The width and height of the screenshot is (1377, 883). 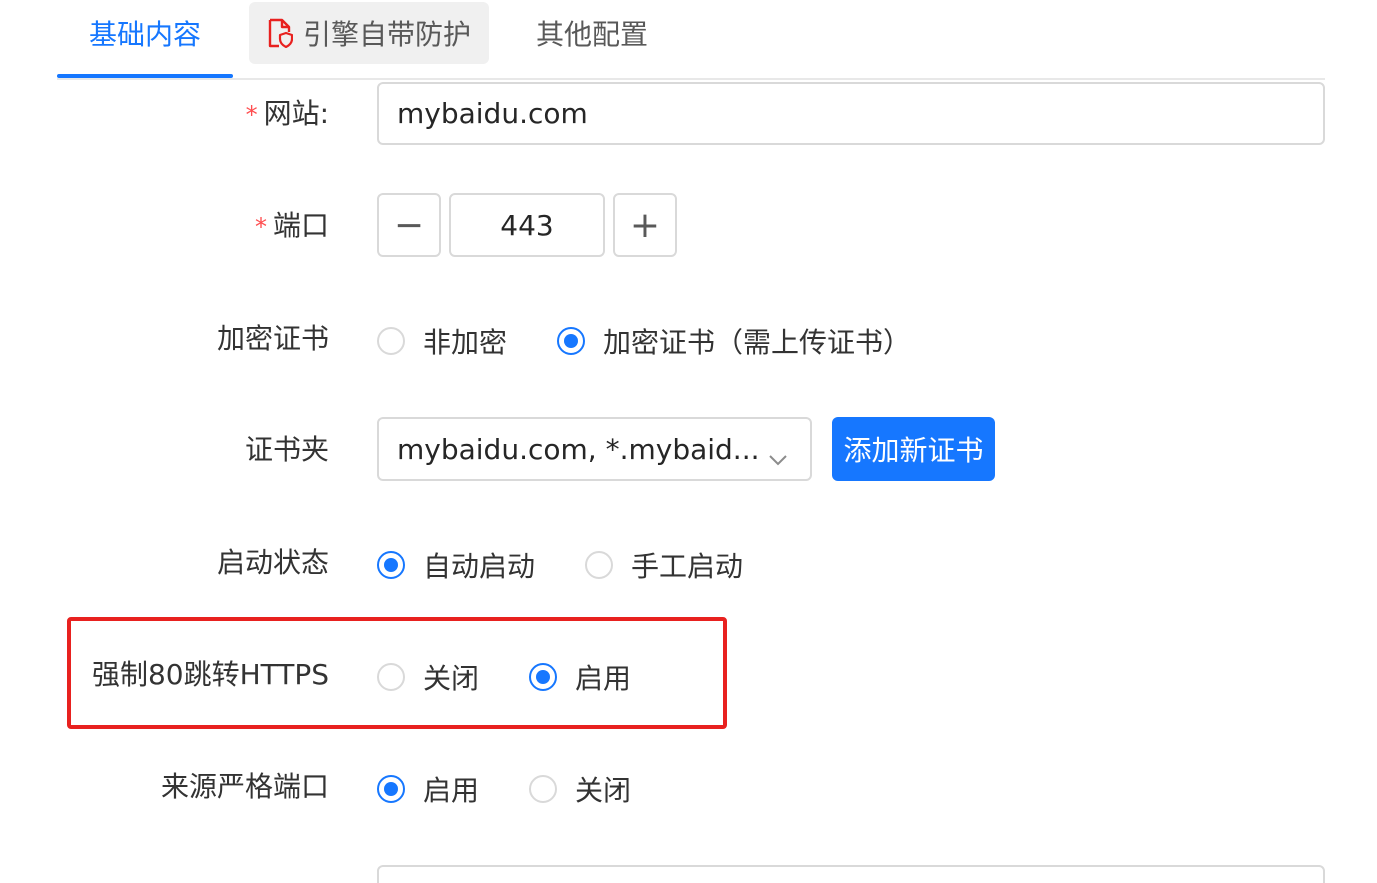 I want to click on radio-strict-port-on: 启用, so click(x=428, y=789).